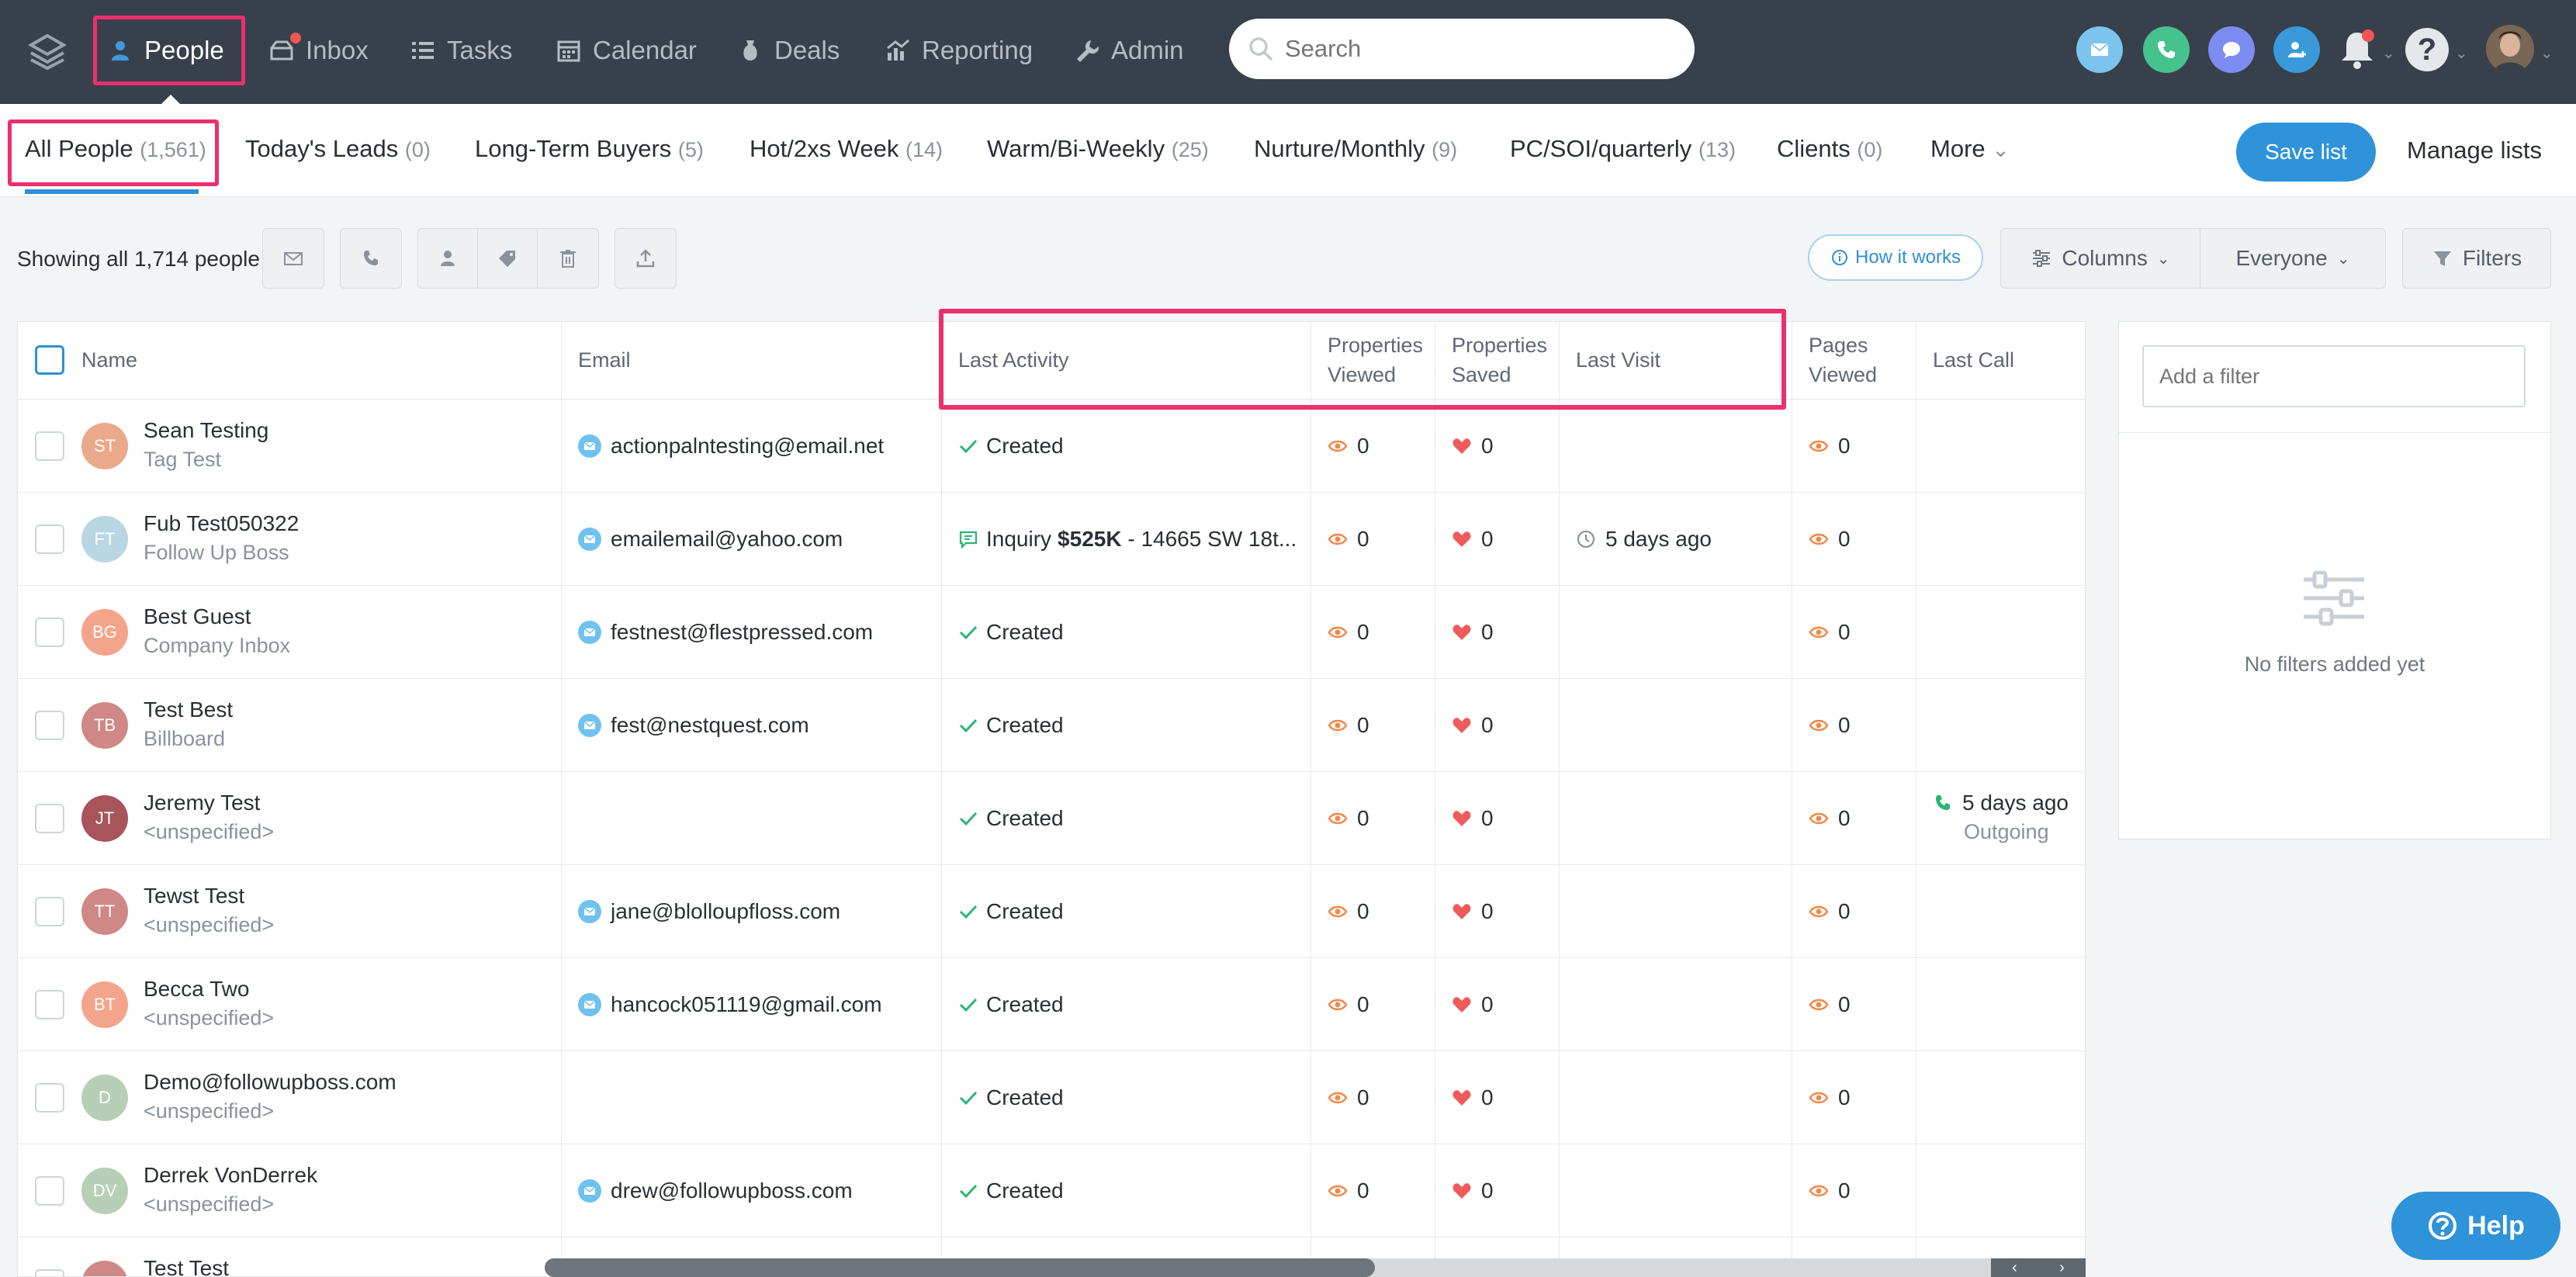 The width and height of the screenshot is (2576, 1277). I want to click on columns-dropdown: Columns ⌄, so click(2100, 258).